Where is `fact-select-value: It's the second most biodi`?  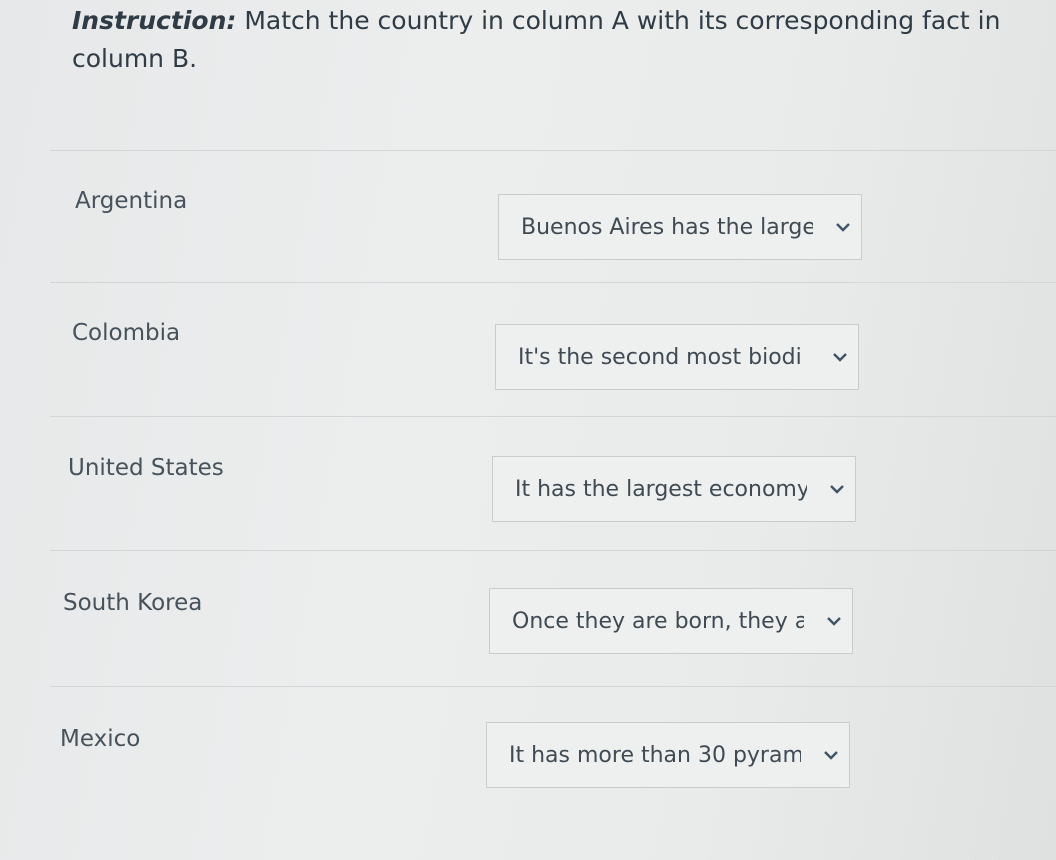 fact-select-value: It's the second most biodi is located at coordinates (660, 357).